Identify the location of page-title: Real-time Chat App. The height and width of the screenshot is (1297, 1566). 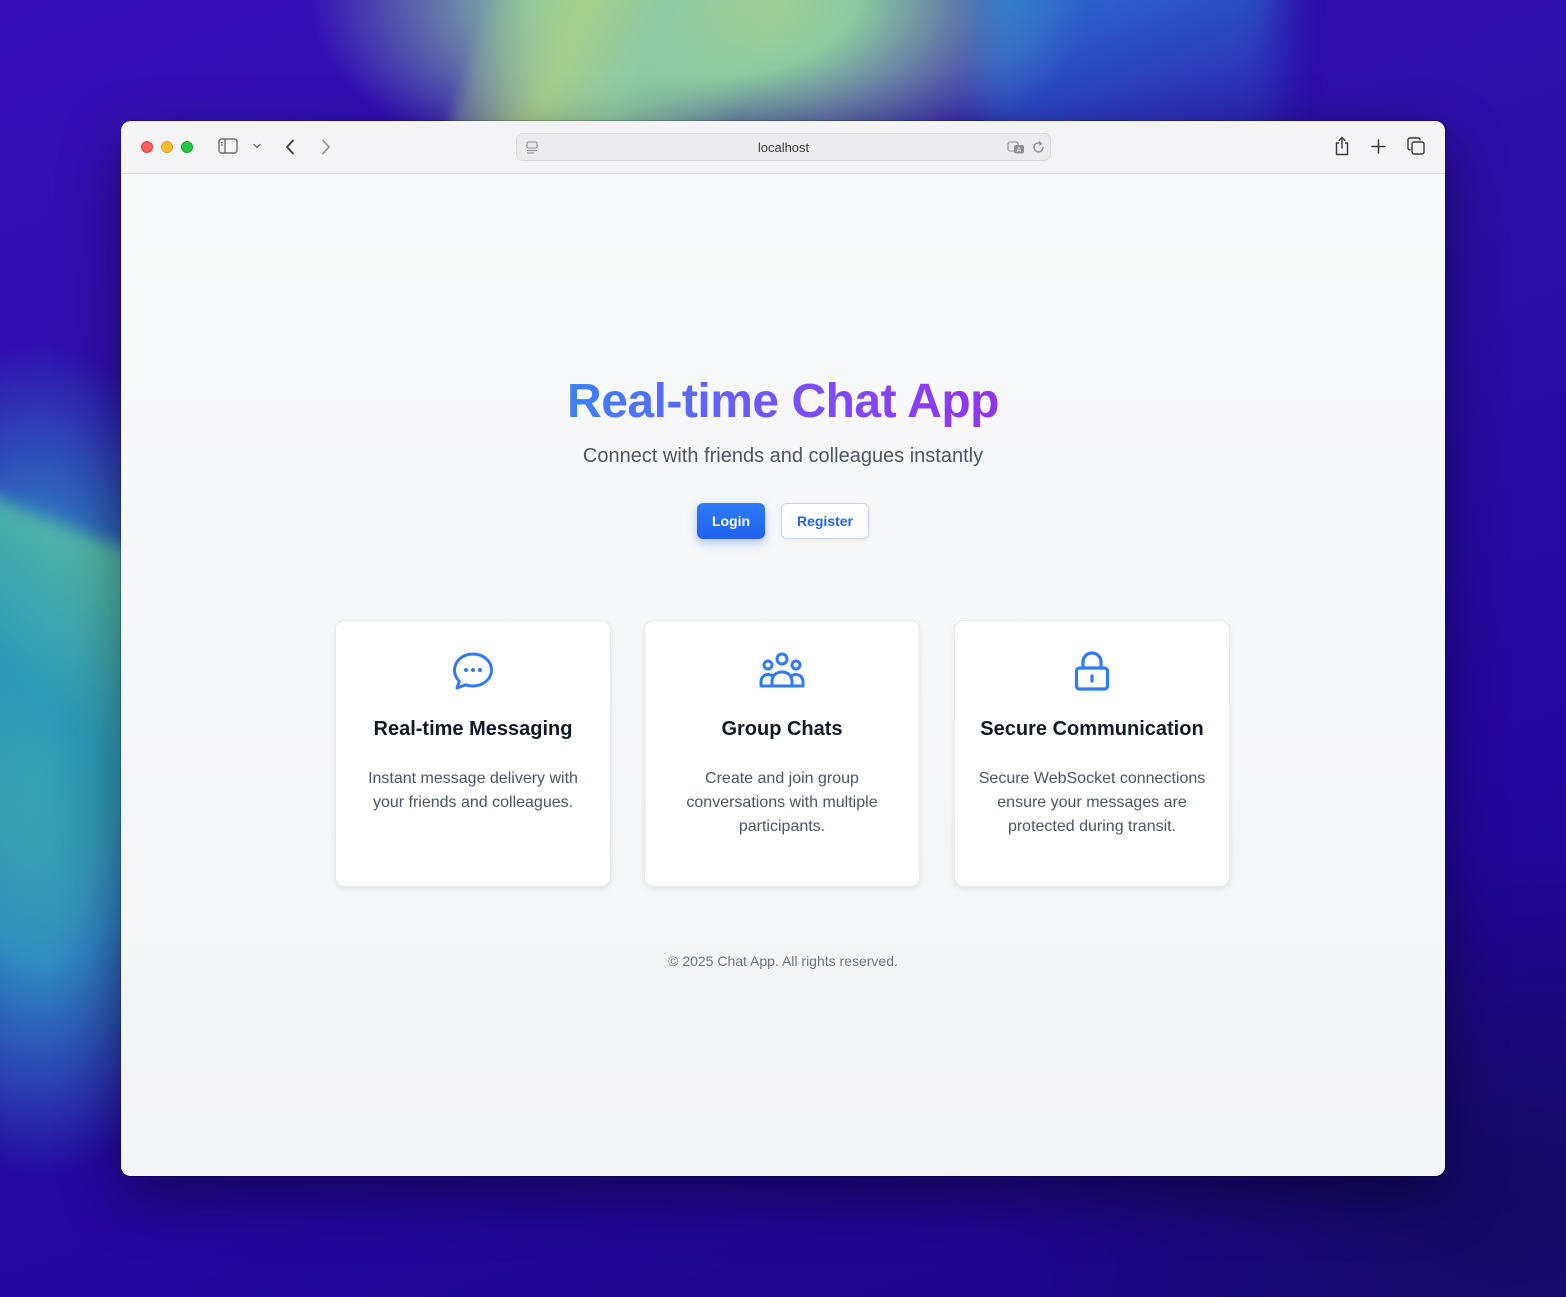
(783, 401).